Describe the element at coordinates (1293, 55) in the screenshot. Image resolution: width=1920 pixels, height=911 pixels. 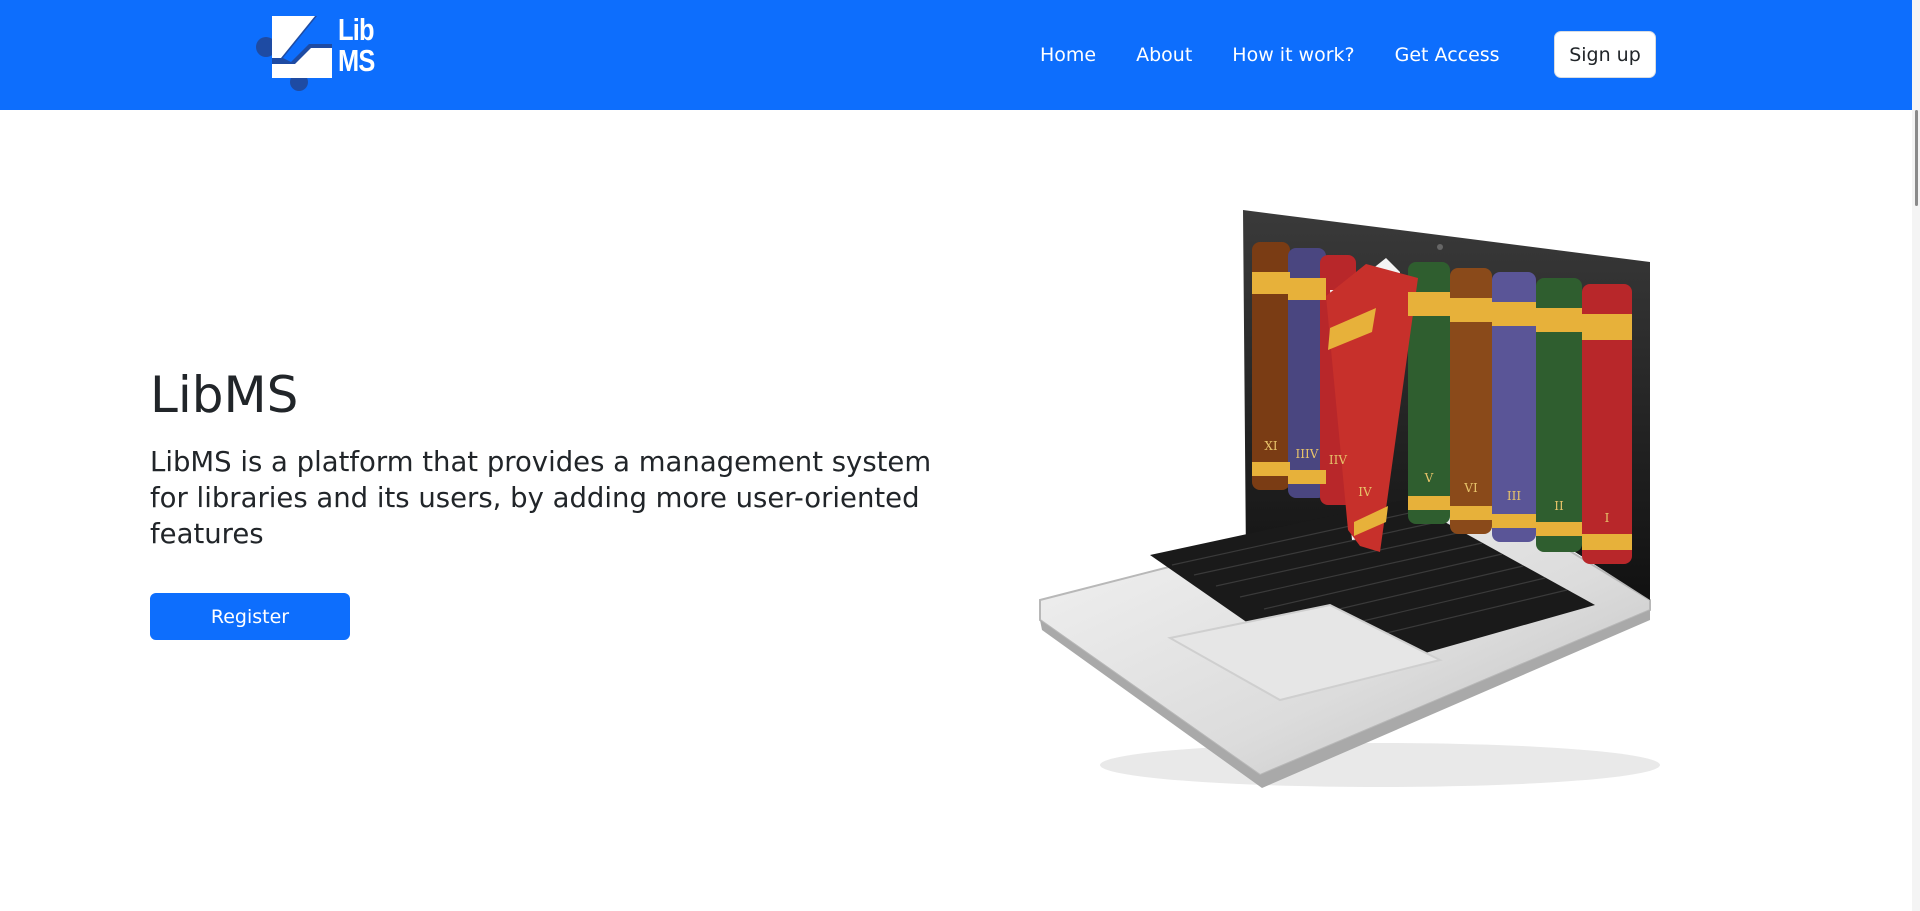
I see `nav-link-how-it-work: How it work?` at that location.